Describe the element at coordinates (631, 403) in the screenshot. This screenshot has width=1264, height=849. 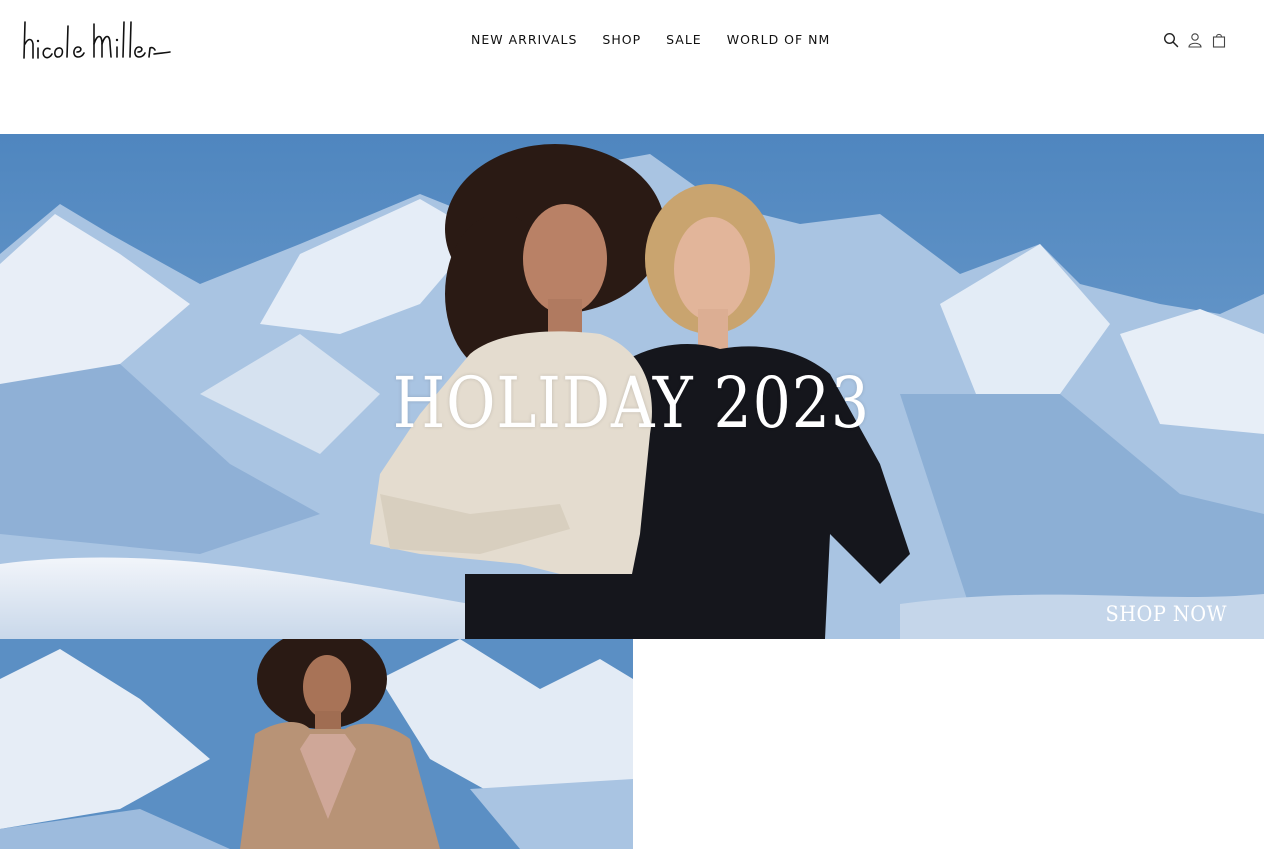
I see `hero-title: HOLIDAY 2023` at that location.